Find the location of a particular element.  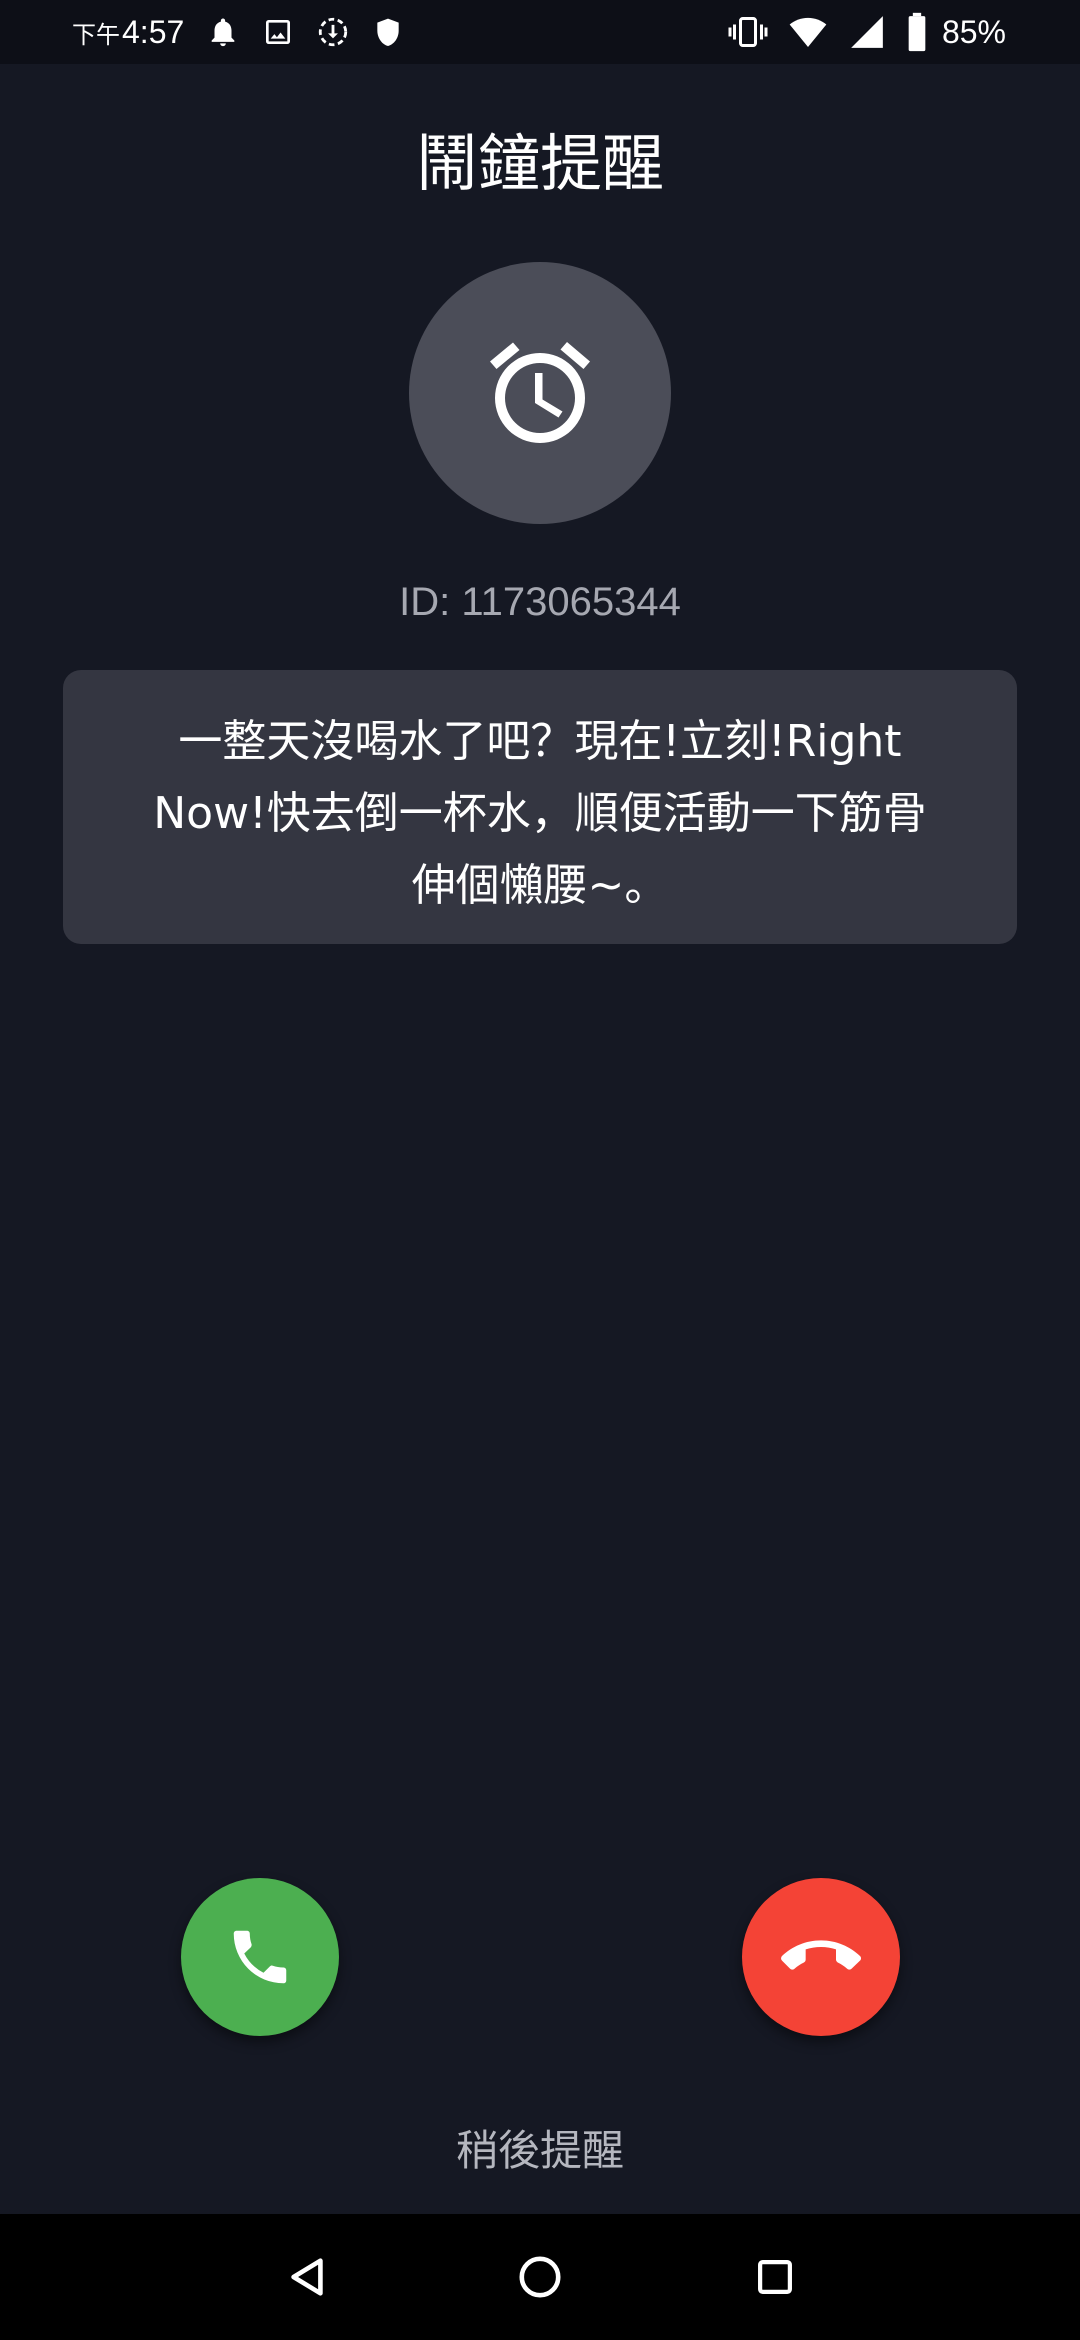

nav-back-button is located at coordinates (307, 2277).